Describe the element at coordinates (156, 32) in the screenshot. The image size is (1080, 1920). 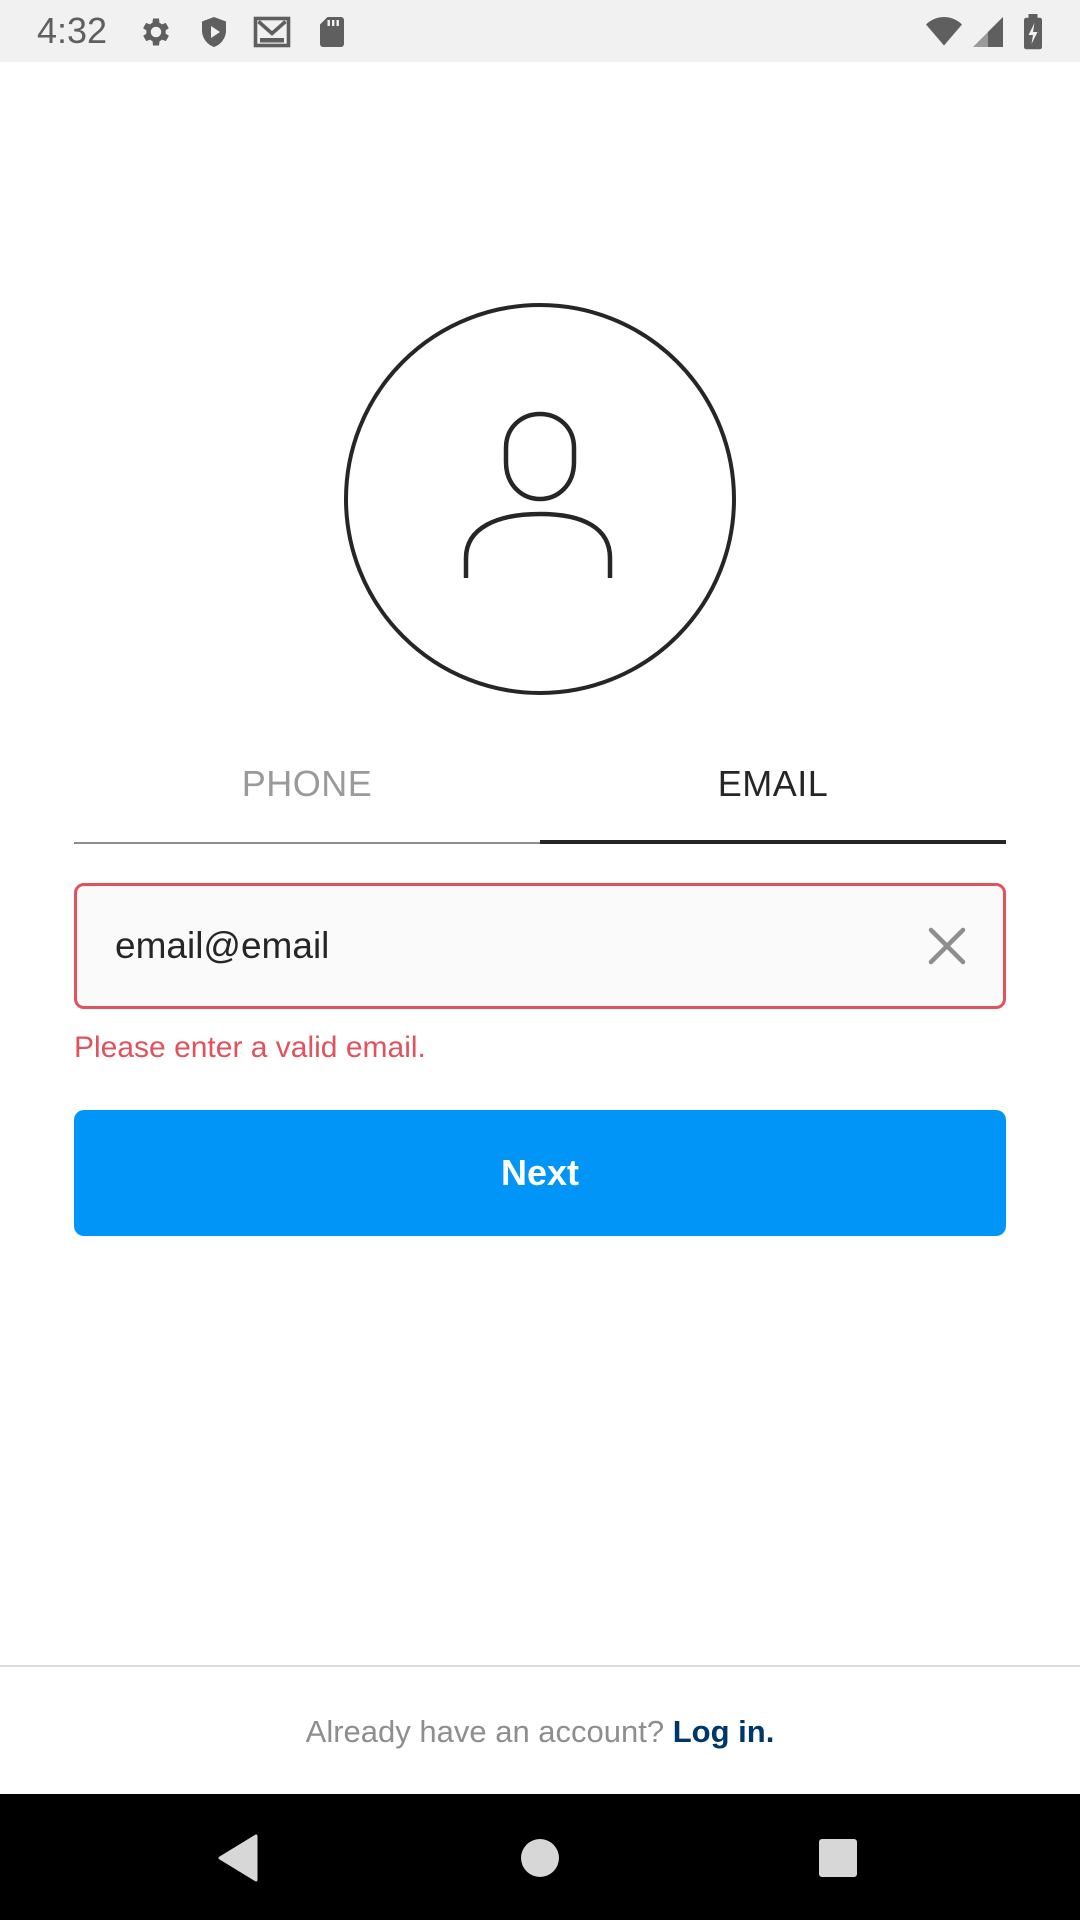
I see `gear-icon` at that location.